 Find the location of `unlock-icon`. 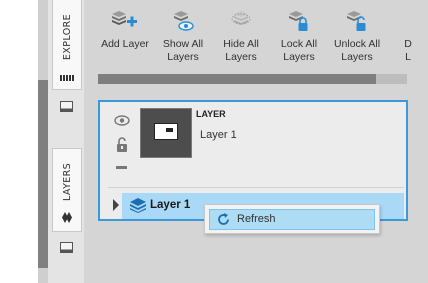

unlock-icon is located at coordinates (122, 144).